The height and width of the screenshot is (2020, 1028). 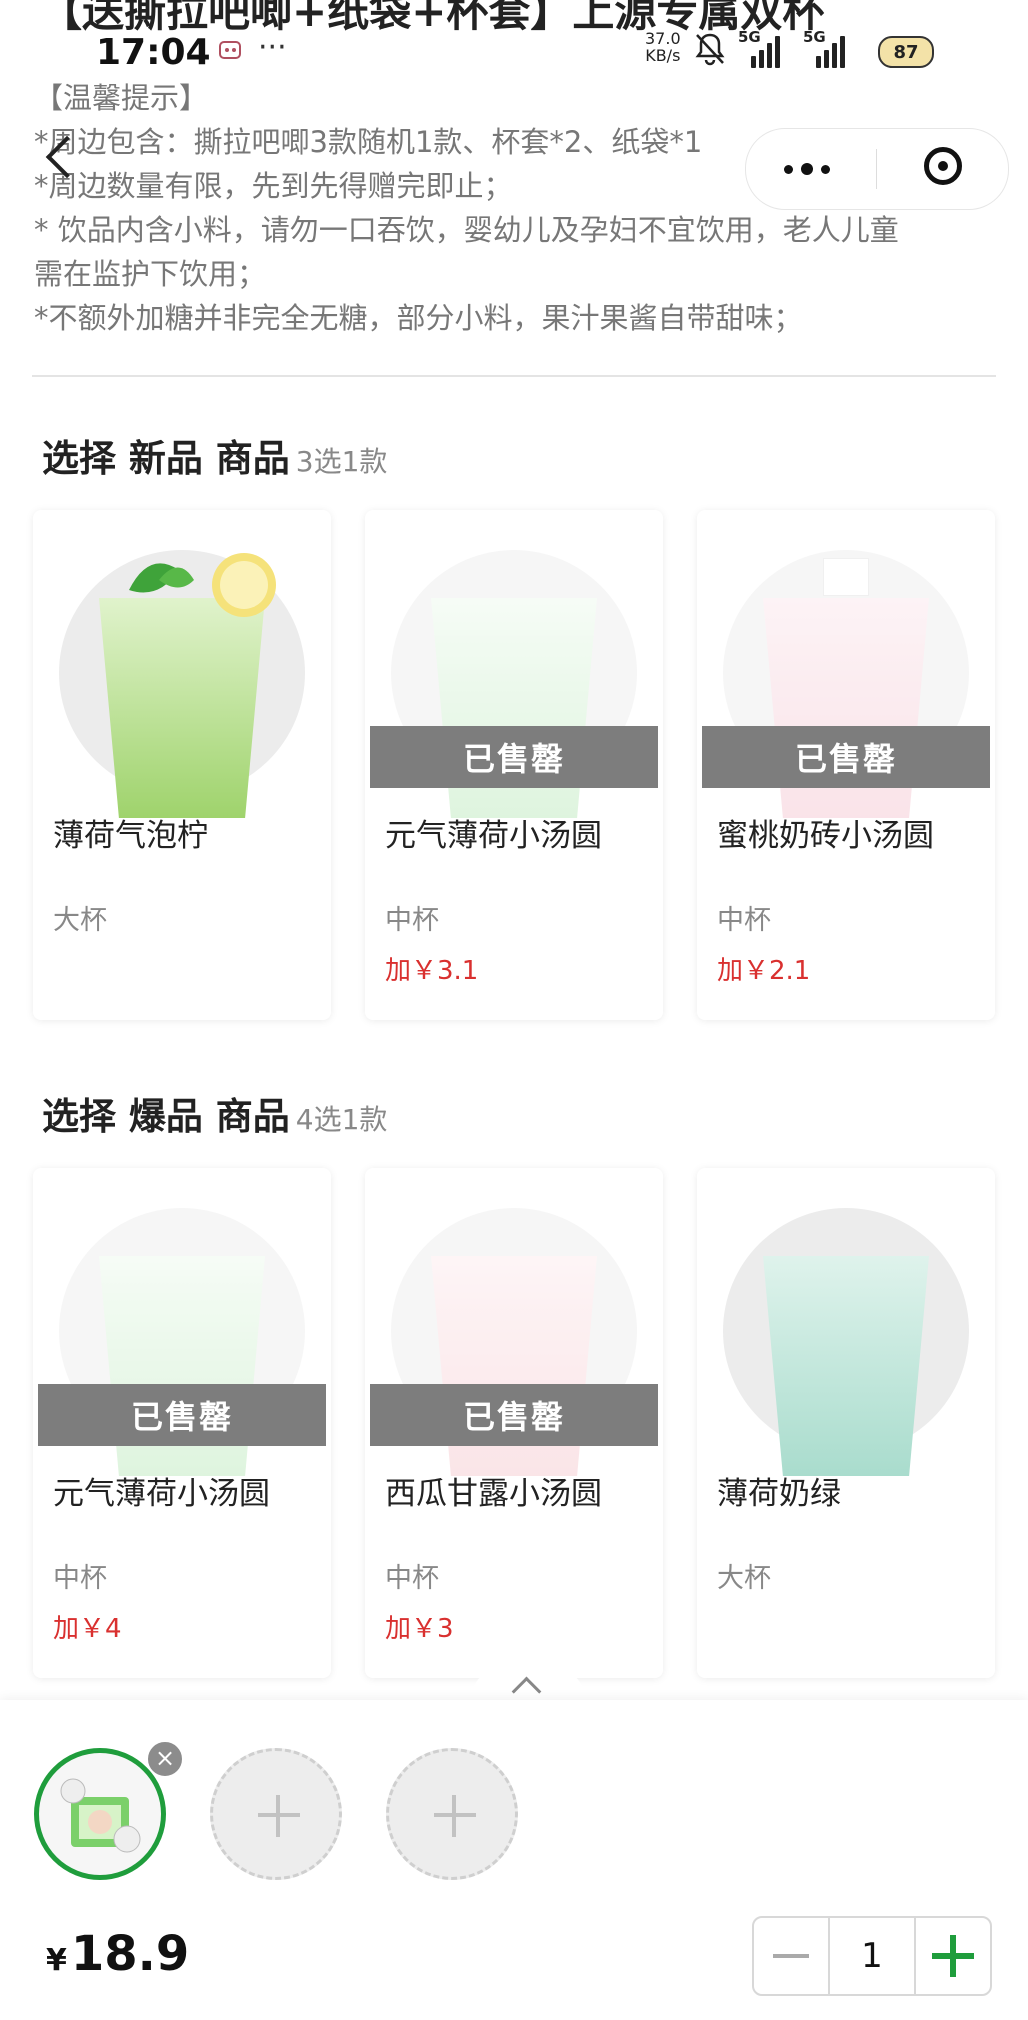 I want to click on section-hot-subtitle: 4选1款, so click(x=341, y=1119).